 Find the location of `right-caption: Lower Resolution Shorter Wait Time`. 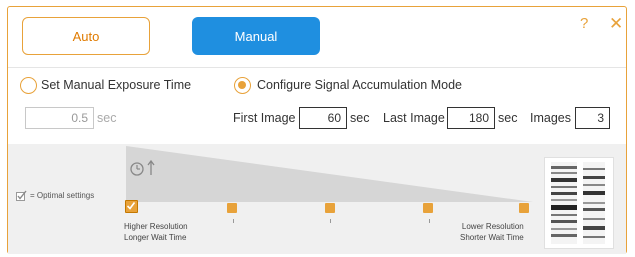

right-caption: Lower Resolution Shorter Wait Time is located at coordinates (492, 232).